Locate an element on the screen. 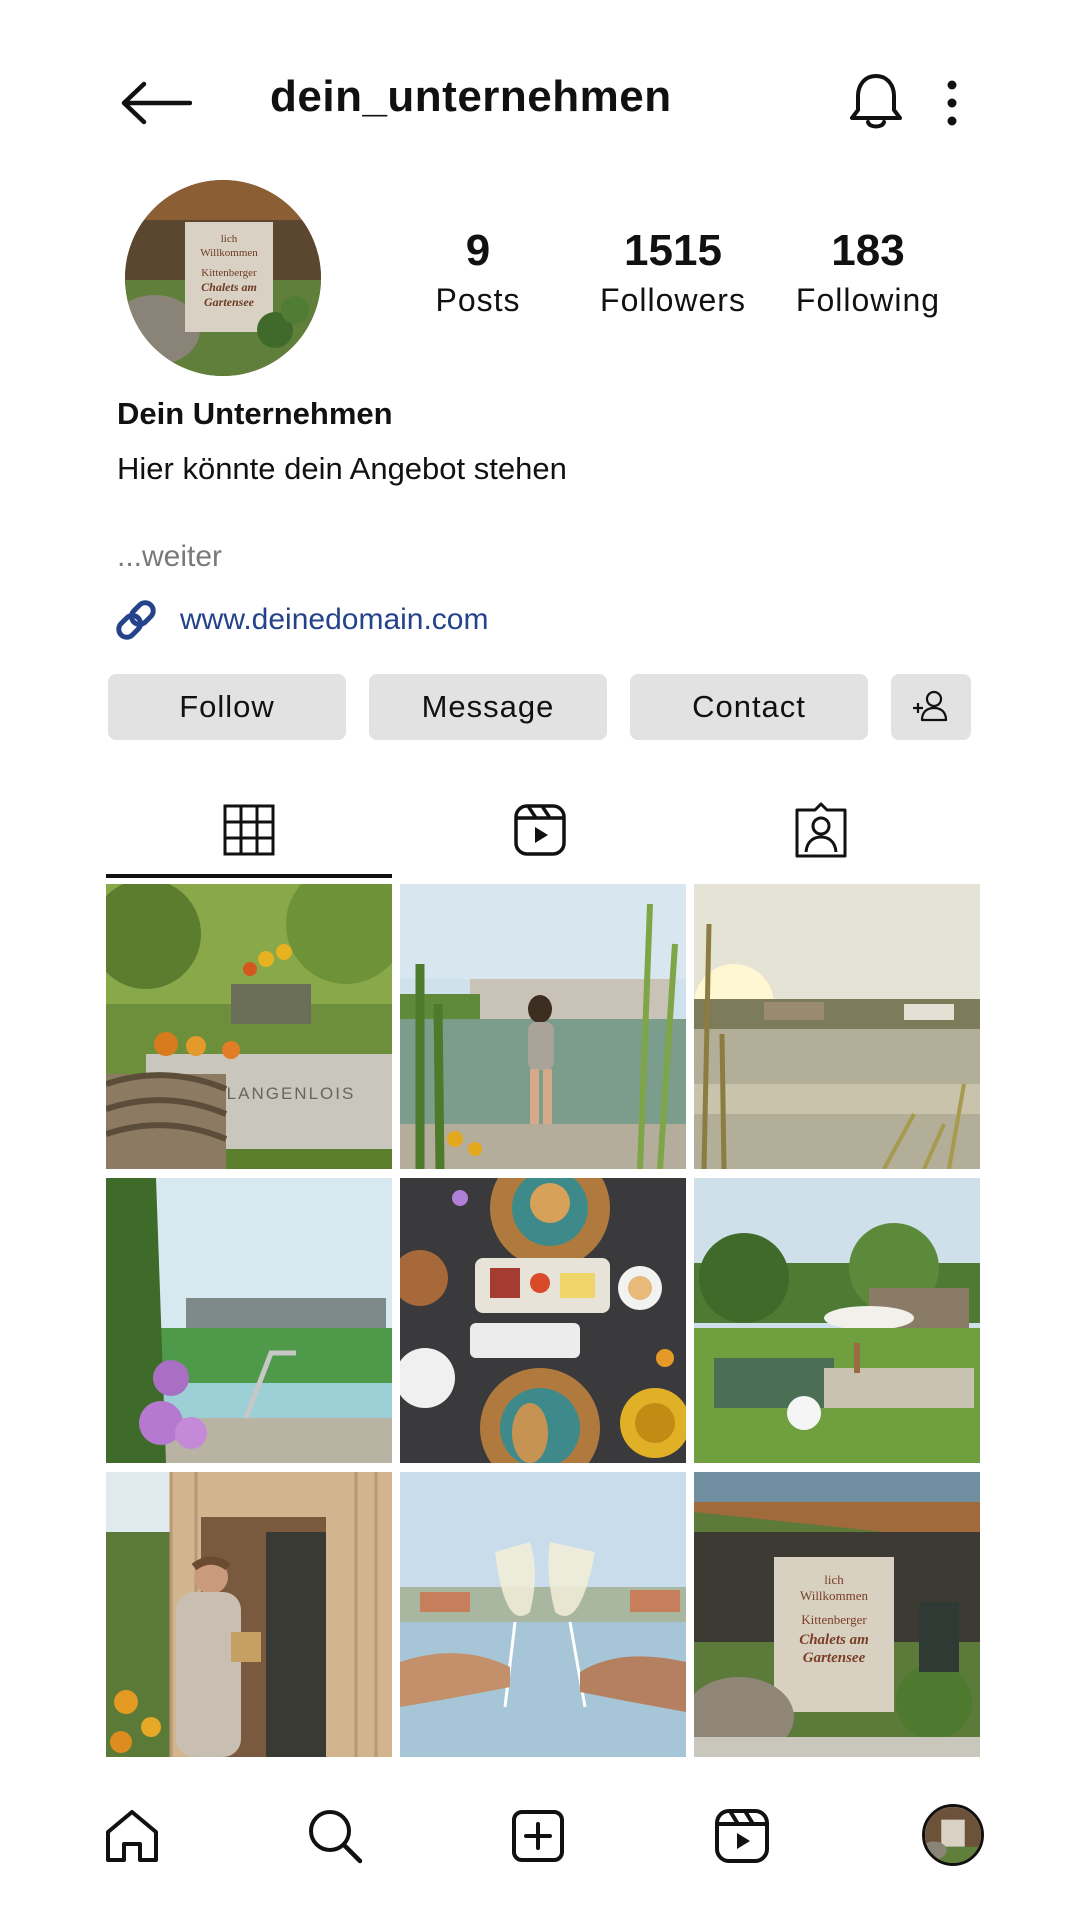  display-name: Dein Unternehmen is located at coordinates (255, 413).